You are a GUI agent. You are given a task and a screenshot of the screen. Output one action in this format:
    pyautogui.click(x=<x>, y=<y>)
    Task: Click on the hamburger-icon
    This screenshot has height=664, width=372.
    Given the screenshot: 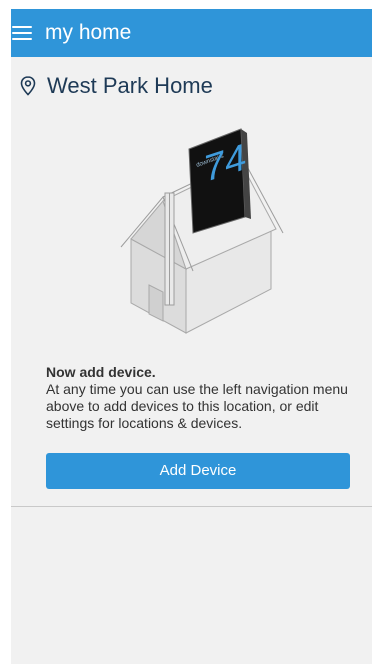 What is the action you would take?
    pyautogui.click(x=23, y=33)
    